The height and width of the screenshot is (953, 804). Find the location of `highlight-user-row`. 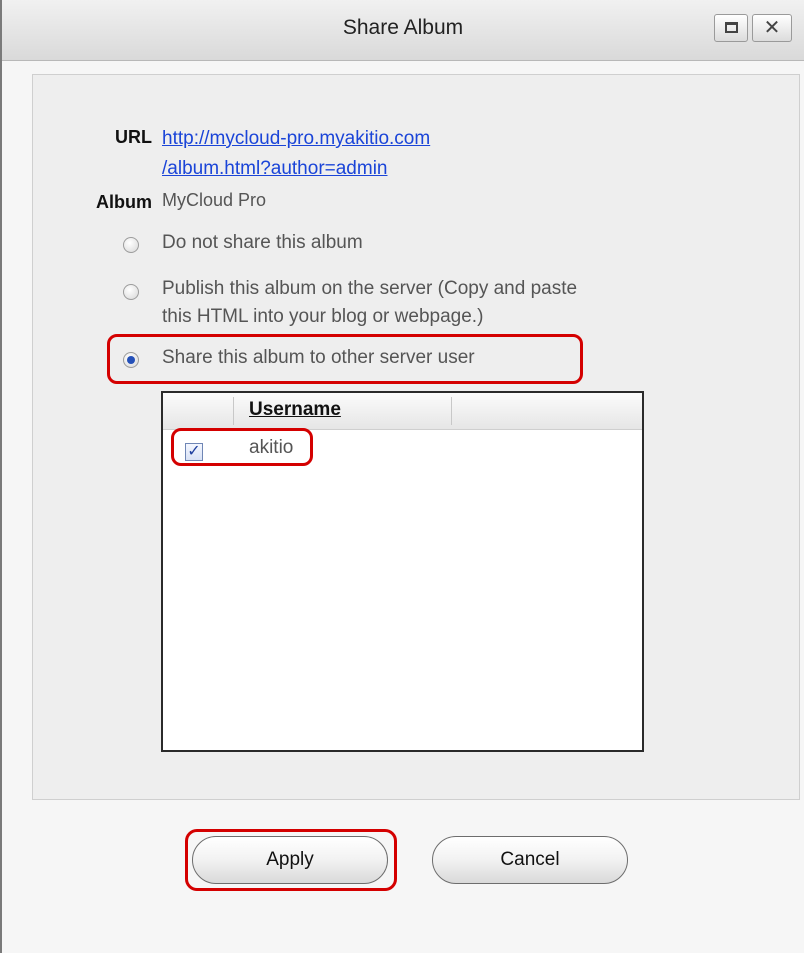

highlight-user-row is located at coordinates (242, 447).